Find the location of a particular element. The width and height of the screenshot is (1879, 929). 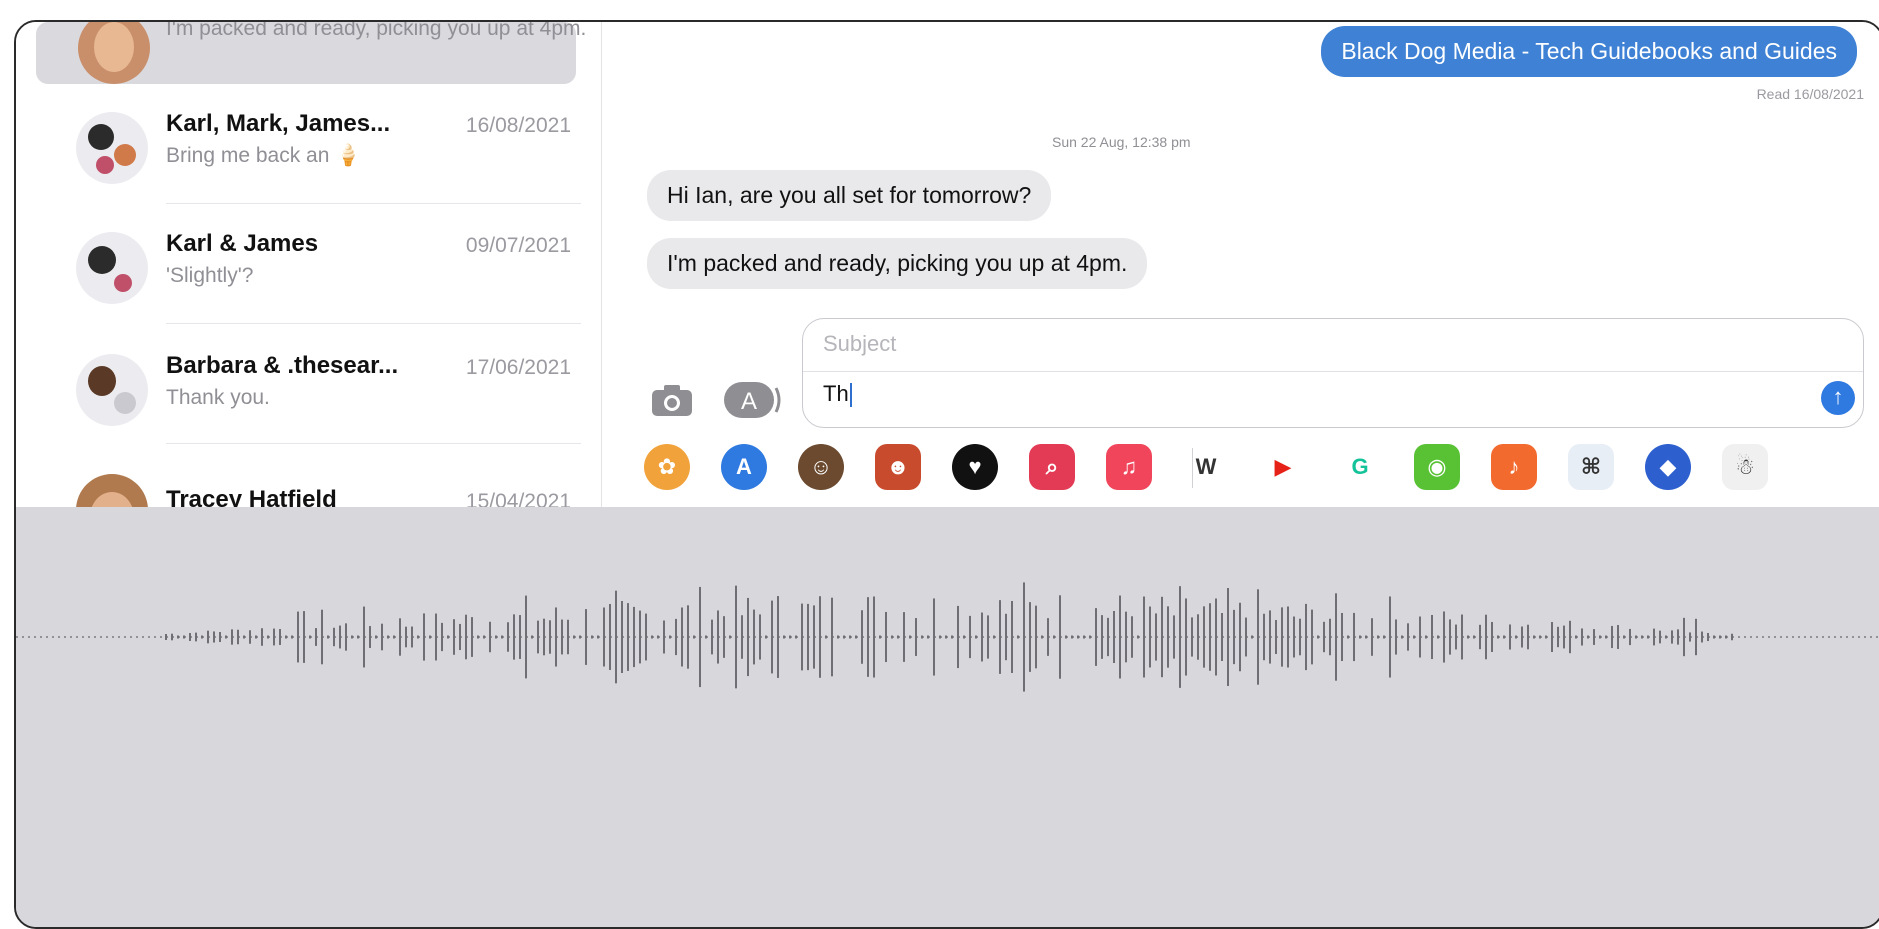

avatar is located at coordinates (114, 53).